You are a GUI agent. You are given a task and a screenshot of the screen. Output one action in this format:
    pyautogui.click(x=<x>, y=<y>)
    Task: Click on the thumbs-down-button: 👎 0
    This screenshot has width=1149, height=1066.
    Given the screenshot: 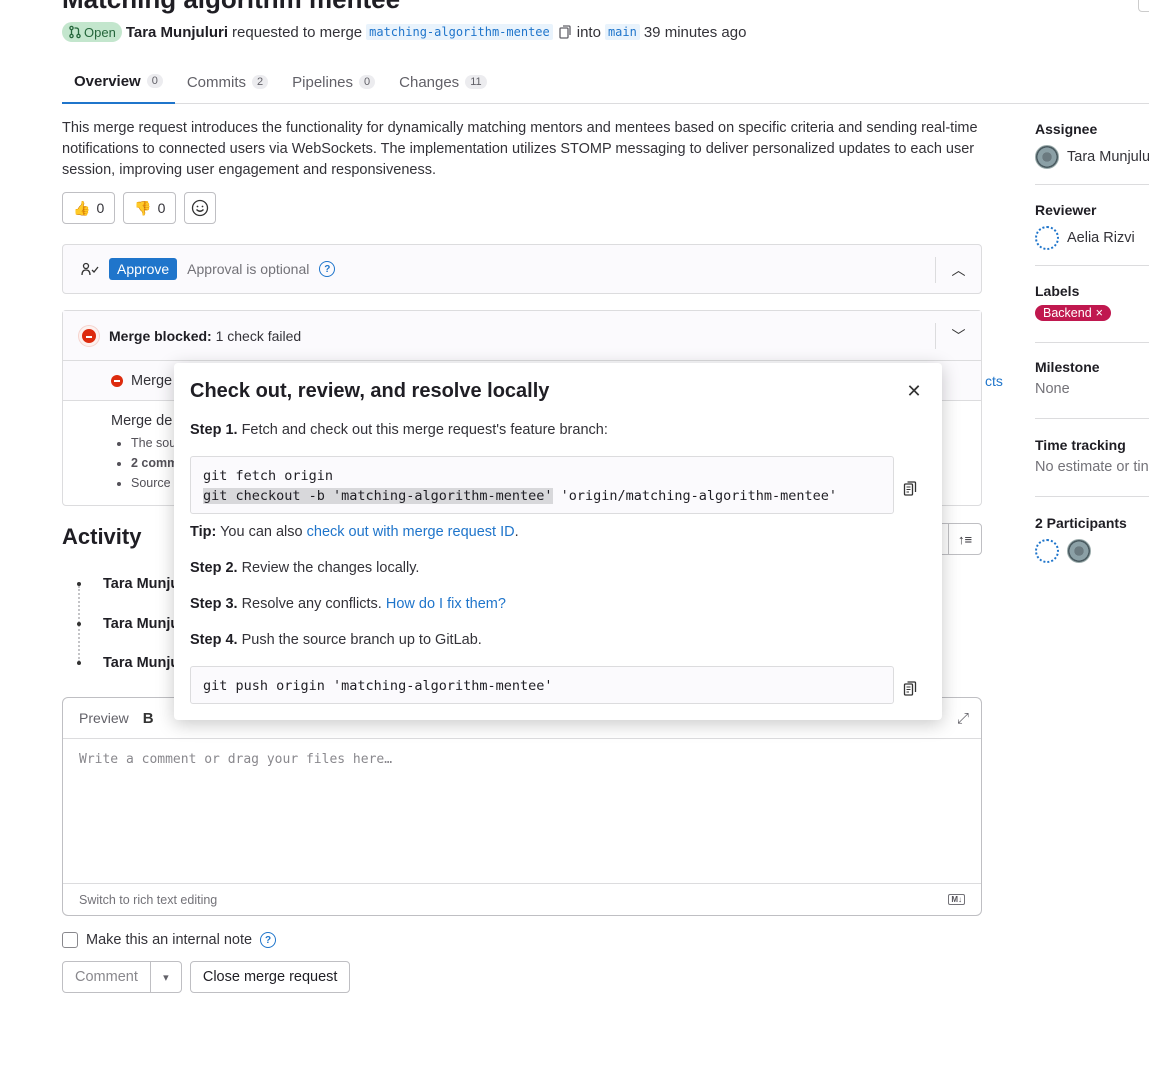 What is the action you would take?
    pyautogui.click(x=150, y=208)
    